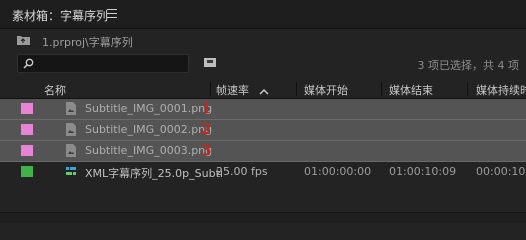 Image resolution: width=526 pixels, height=240 pixels. Describe the element at coordinates (148, 150) in the screenshot. I see `clip-name: Subtitle_IMG_0003.png` at that location.